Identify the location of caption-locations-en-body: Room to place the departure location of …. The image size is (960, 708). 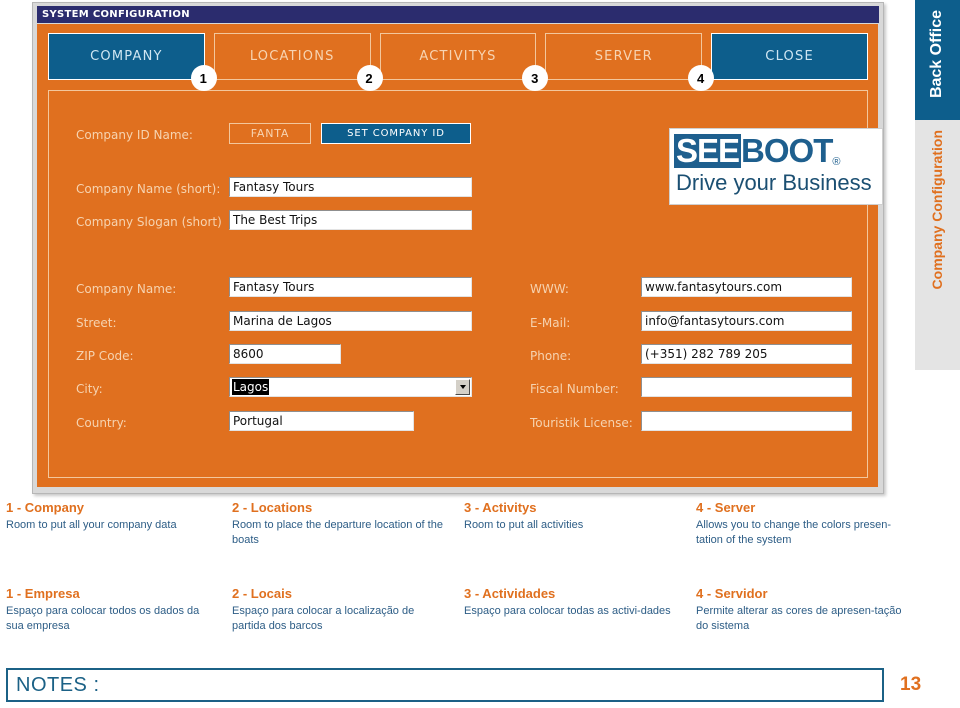
(337, 532).